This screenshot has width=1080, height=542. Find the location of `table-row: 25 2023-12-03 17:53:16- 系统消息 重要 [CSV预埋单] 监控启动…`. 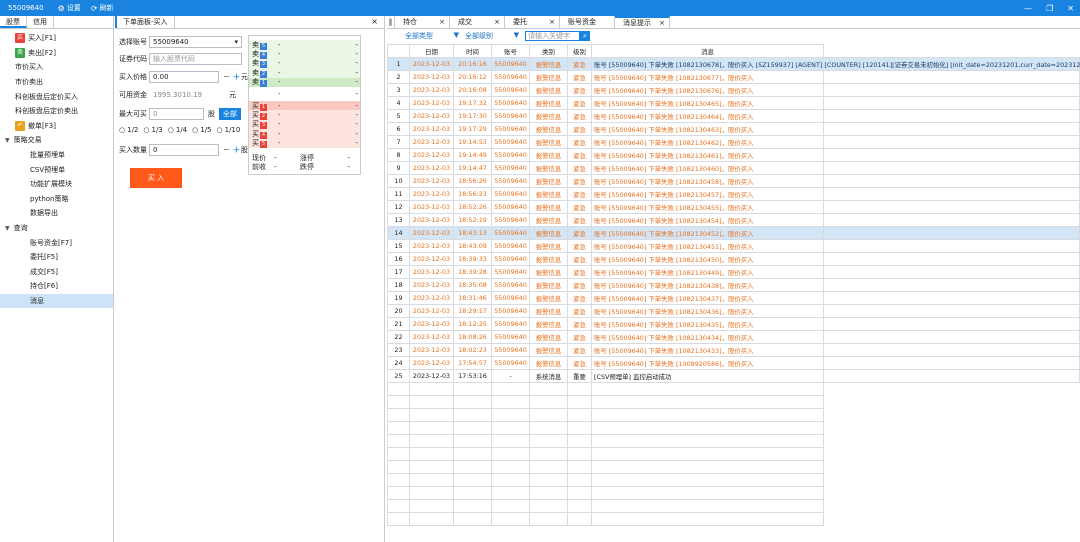

table-row: 25 2023-12-03 17:53:16- 系统消息 重要 [CSV预埋单] 监控启动… is located at coordinates (733, 376).